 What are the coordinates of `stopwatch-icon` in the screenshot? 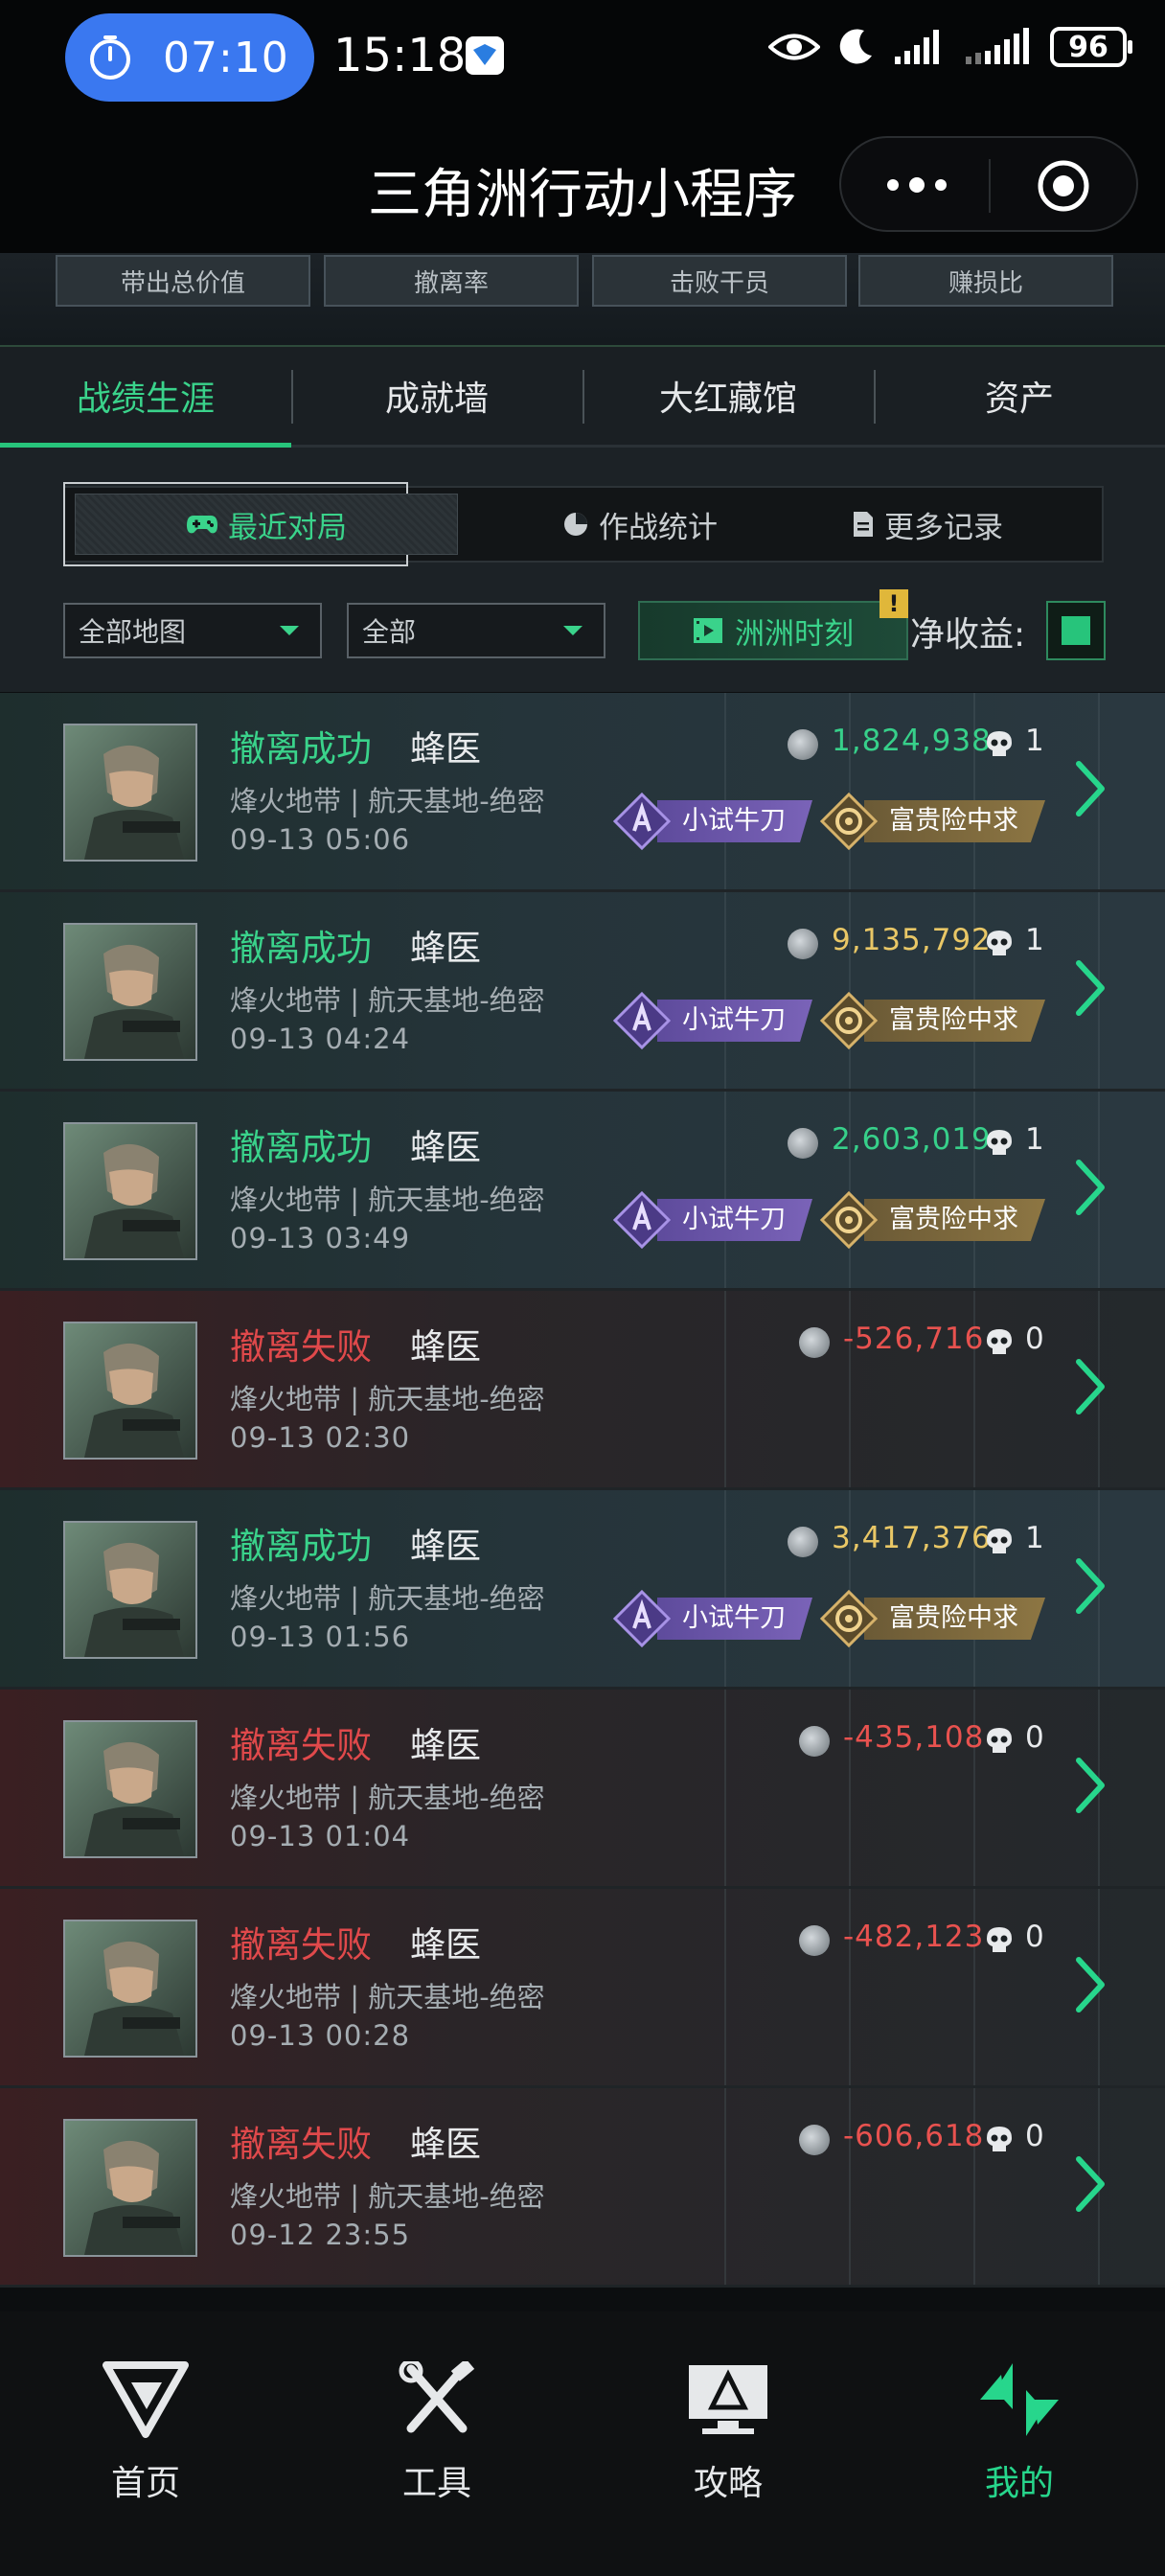 It's located at (110, 57).